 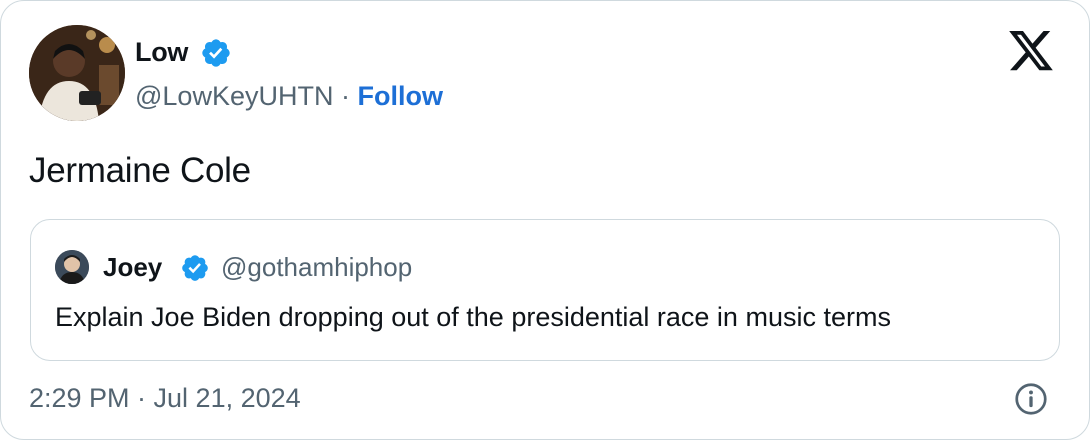 What do you see at coordinates (72, 267) in the screenshot?
I see `quoted-author-avatar` at bounding box center [72, 267].